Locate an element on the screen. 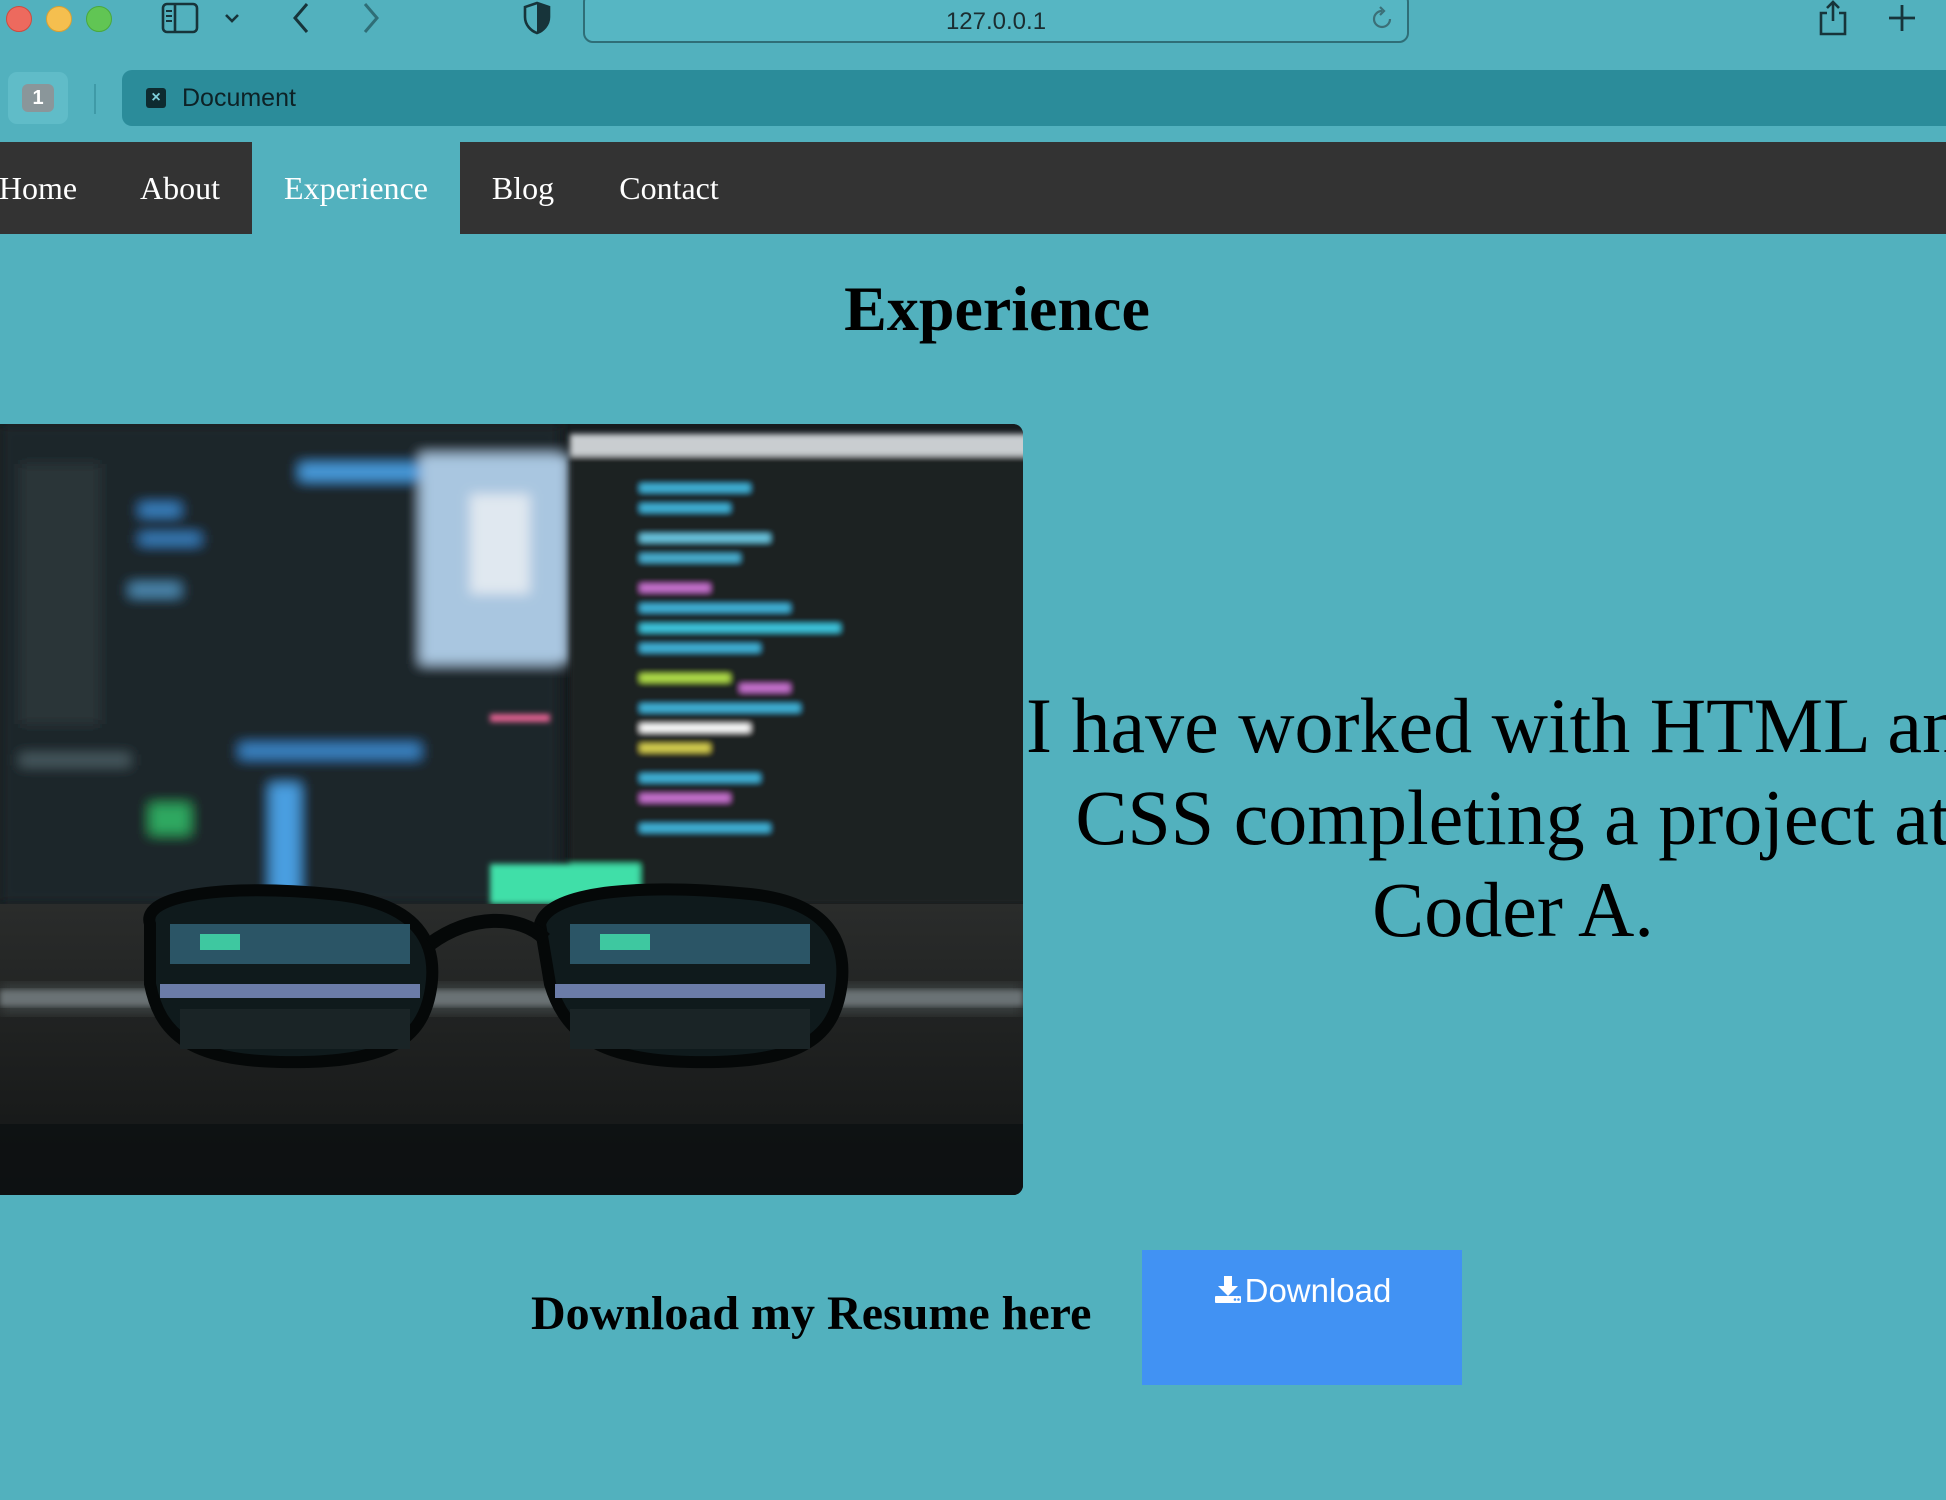 The height and width of the screenshot is (1500, 1946). nav-about: About is located at coordinates (180, 188).